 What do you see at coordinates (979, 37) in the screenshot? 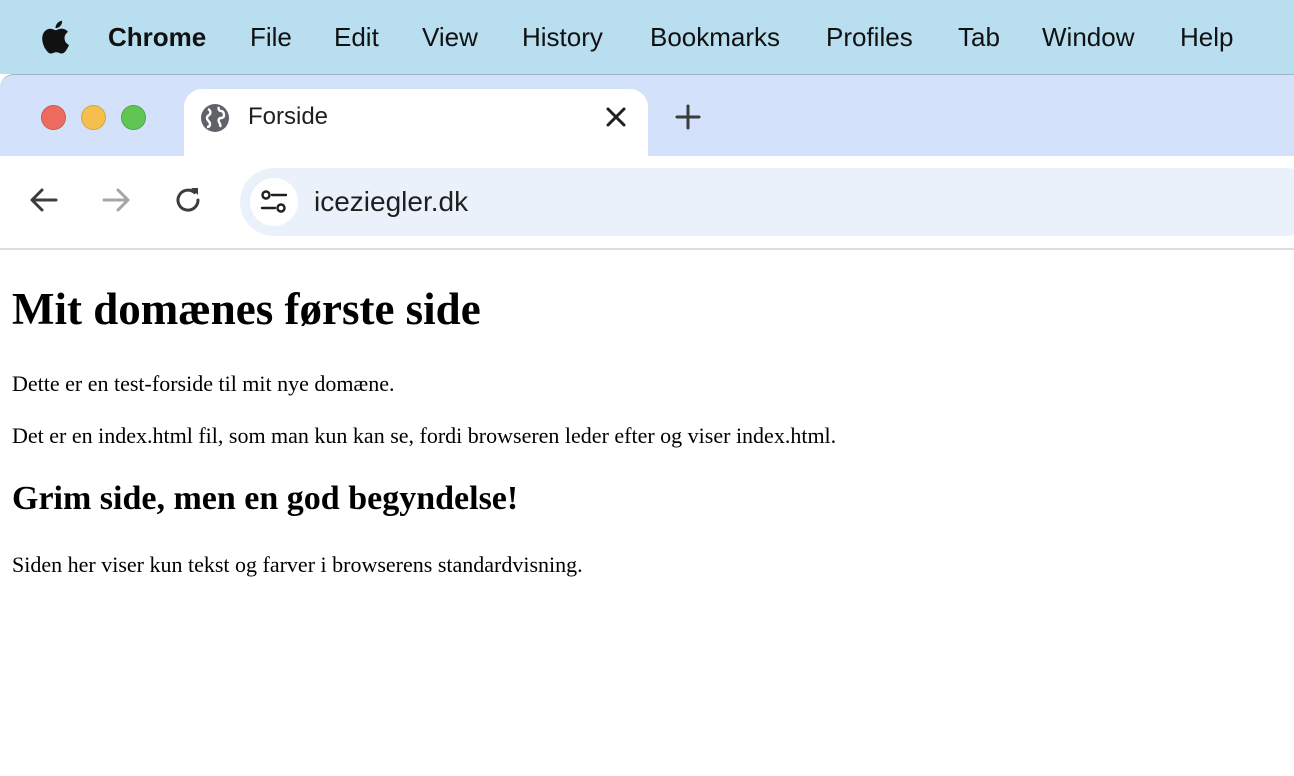
I see `menu-tab: Tab` at bounding box center [979, 37].